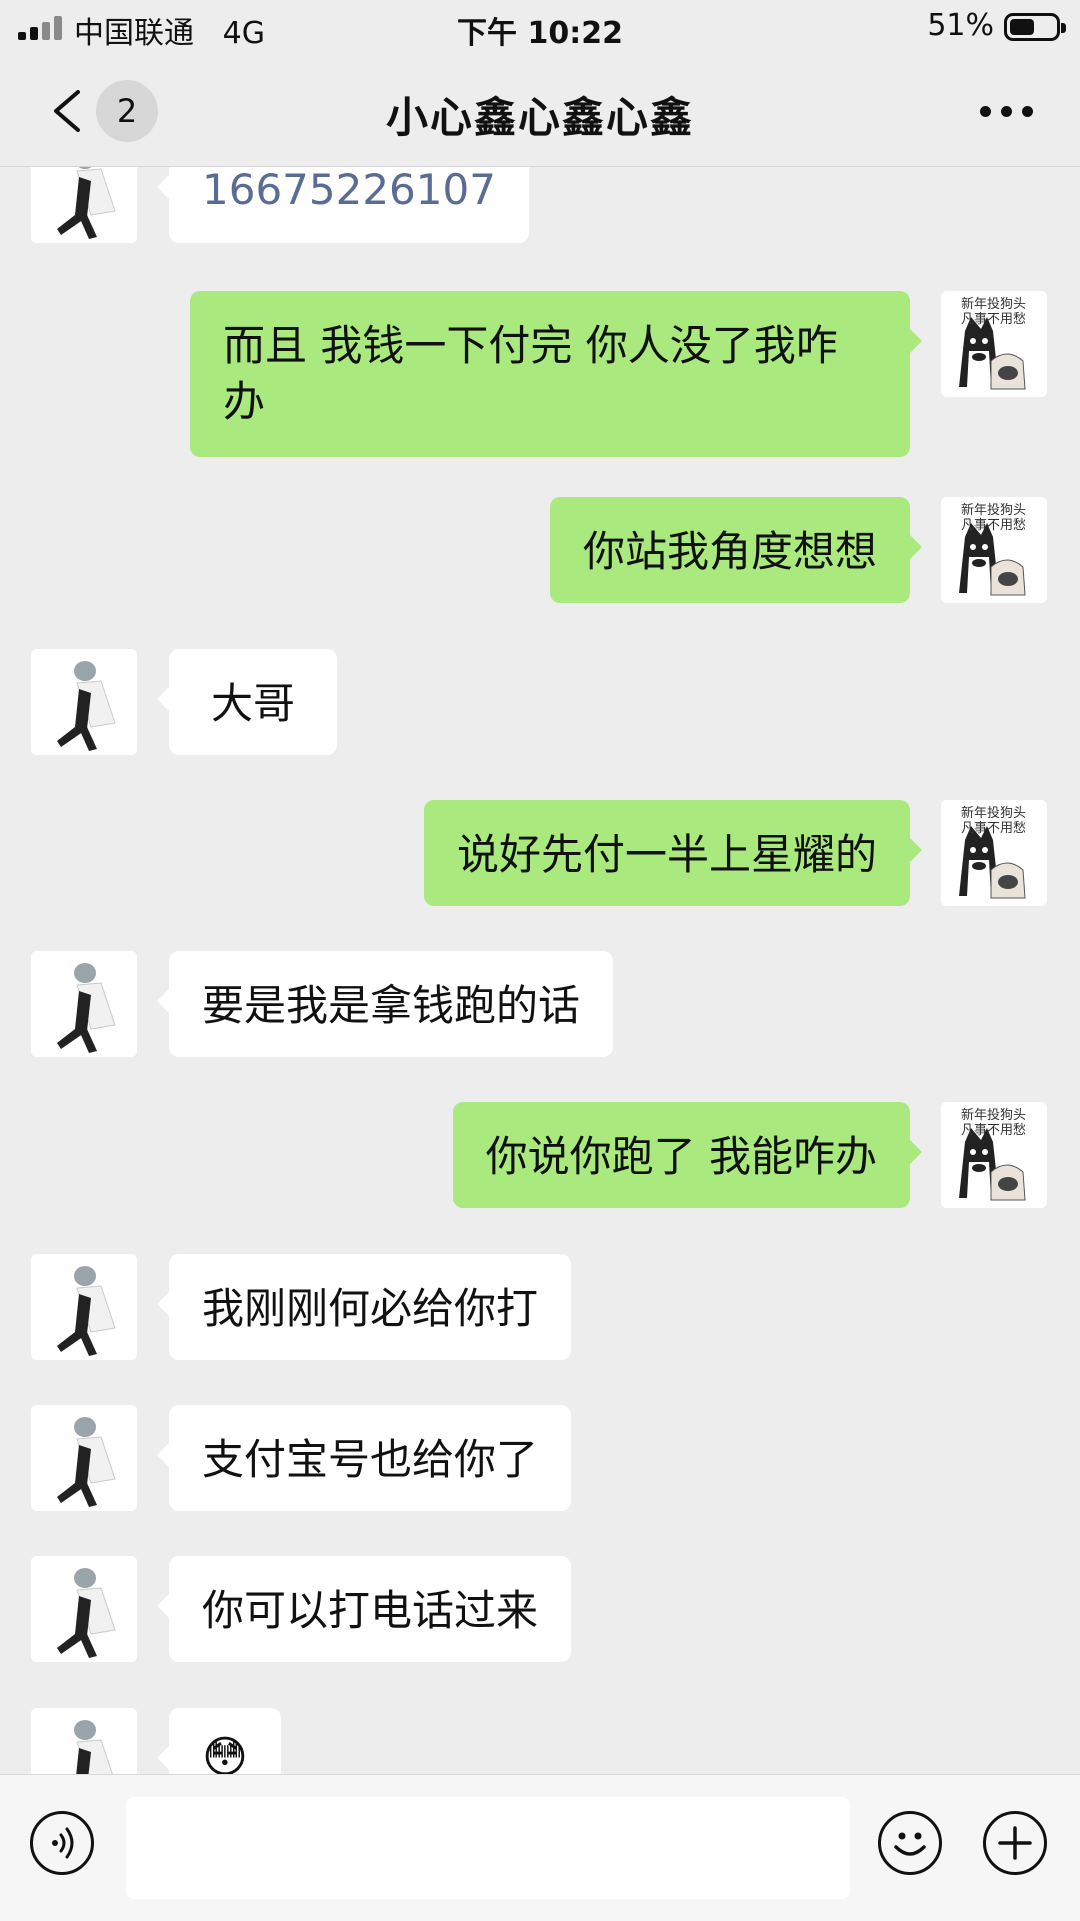 This screenshot has height=1921, width=1080. I want to click on more-dots-icon, so click(1007, 112).